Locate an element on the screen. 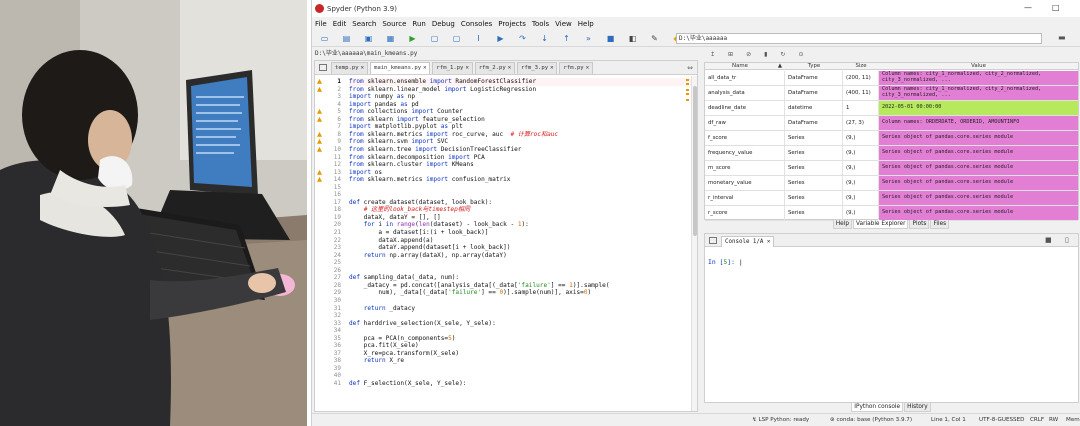 The height and width of the screenshot is (426, 1080). menu-item-run: Run is located at coordinates (418, 24).